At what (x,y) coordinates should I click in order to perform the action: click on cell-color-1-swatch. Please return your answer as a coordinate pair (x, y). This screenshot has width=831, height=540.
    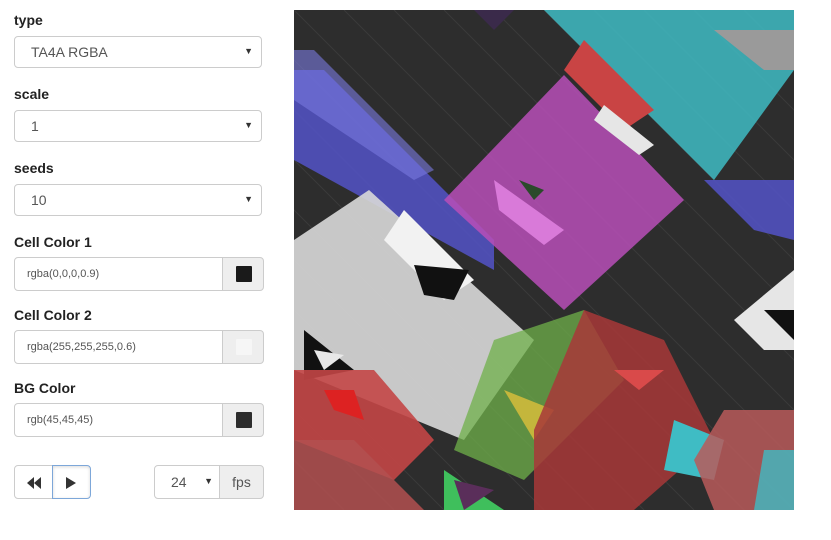
    Looking at the image, I should click on (244, 274).